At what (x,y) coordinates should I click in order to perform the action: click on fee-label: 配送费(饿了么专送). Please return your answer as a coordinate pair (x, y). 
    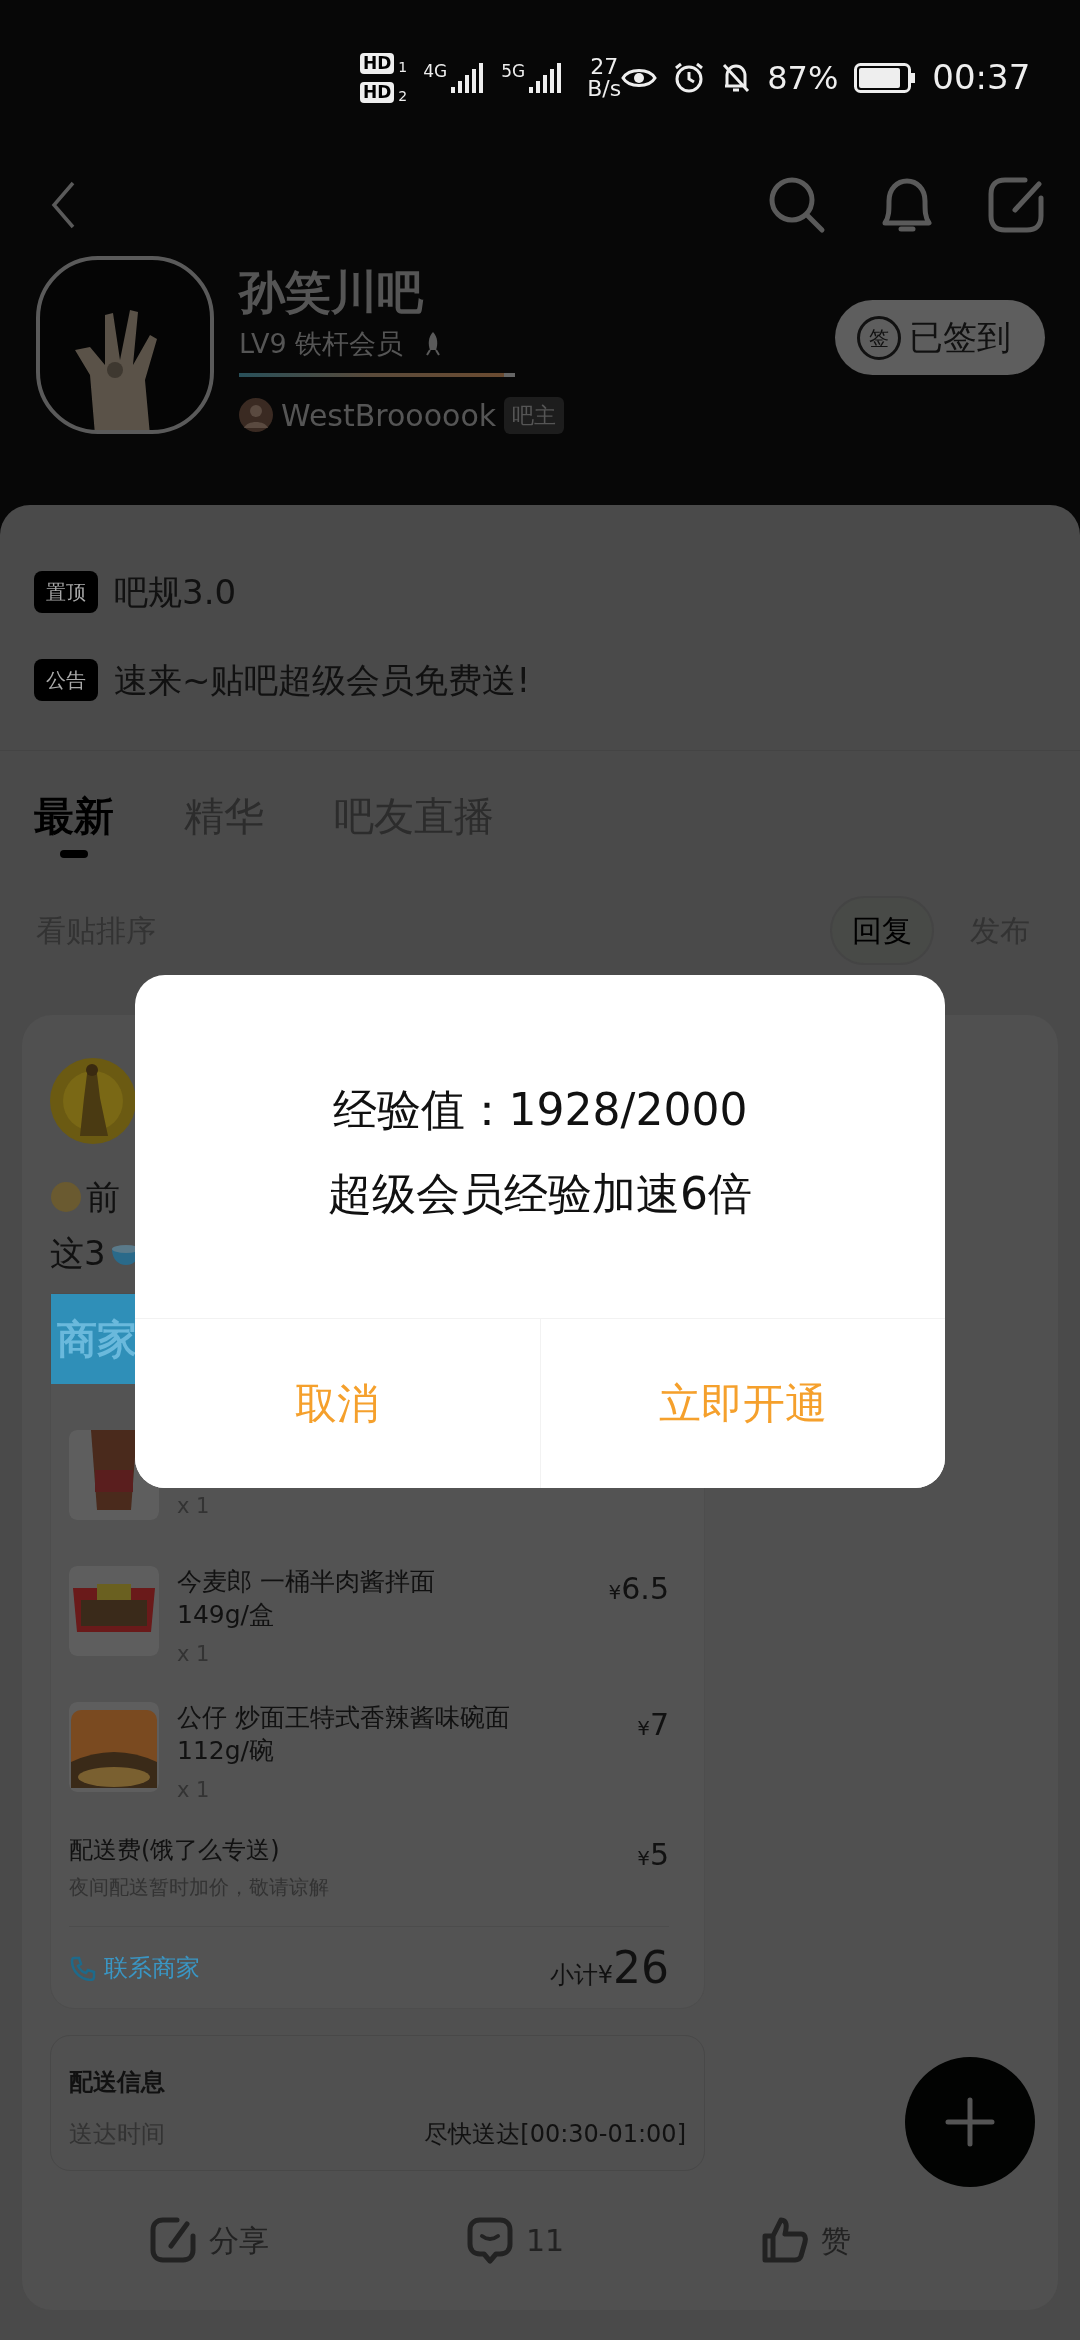
    Looking at the image, I should click on (175, 1850).